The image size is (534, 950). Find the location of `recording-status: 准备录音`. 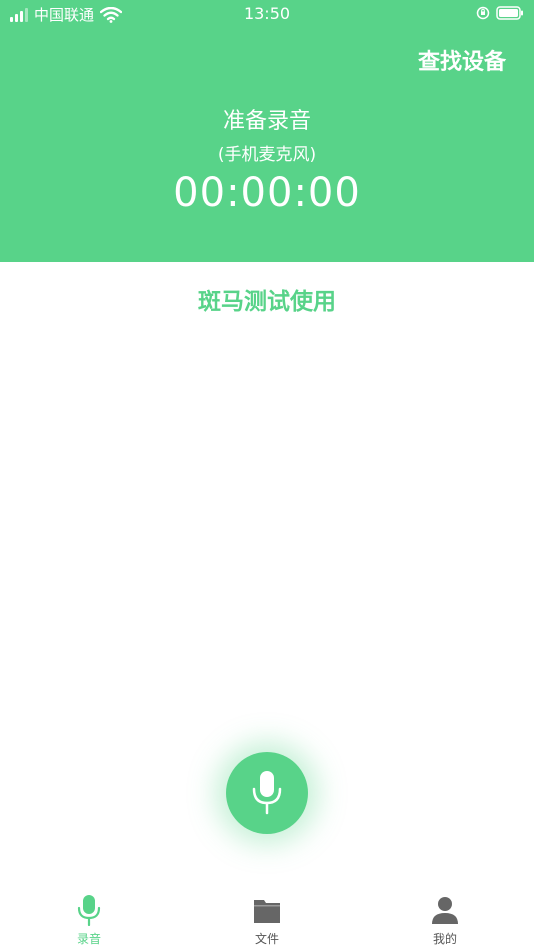

recording-status: 准备录音 is located at coordinates (266, 121).